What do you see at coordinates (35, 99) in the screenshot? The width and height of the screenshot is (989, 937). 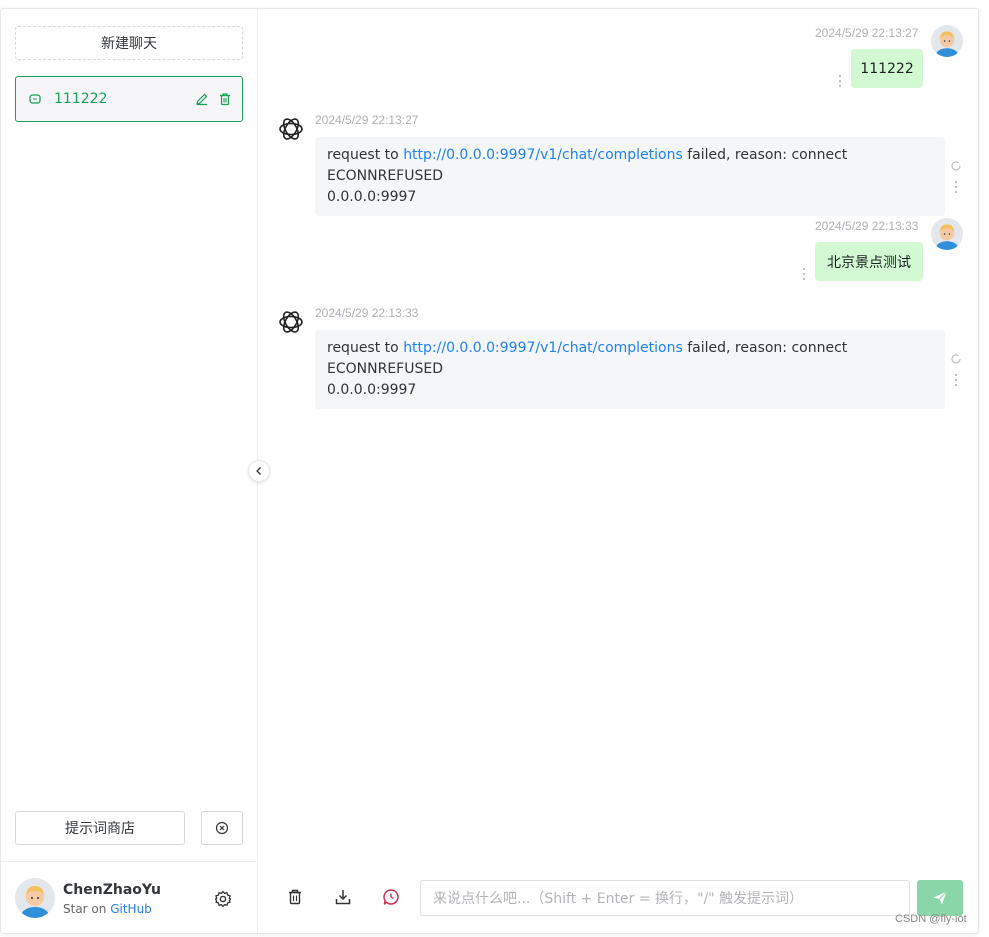 I see `chat-bubble-icon` at bounding box center [35, 99].